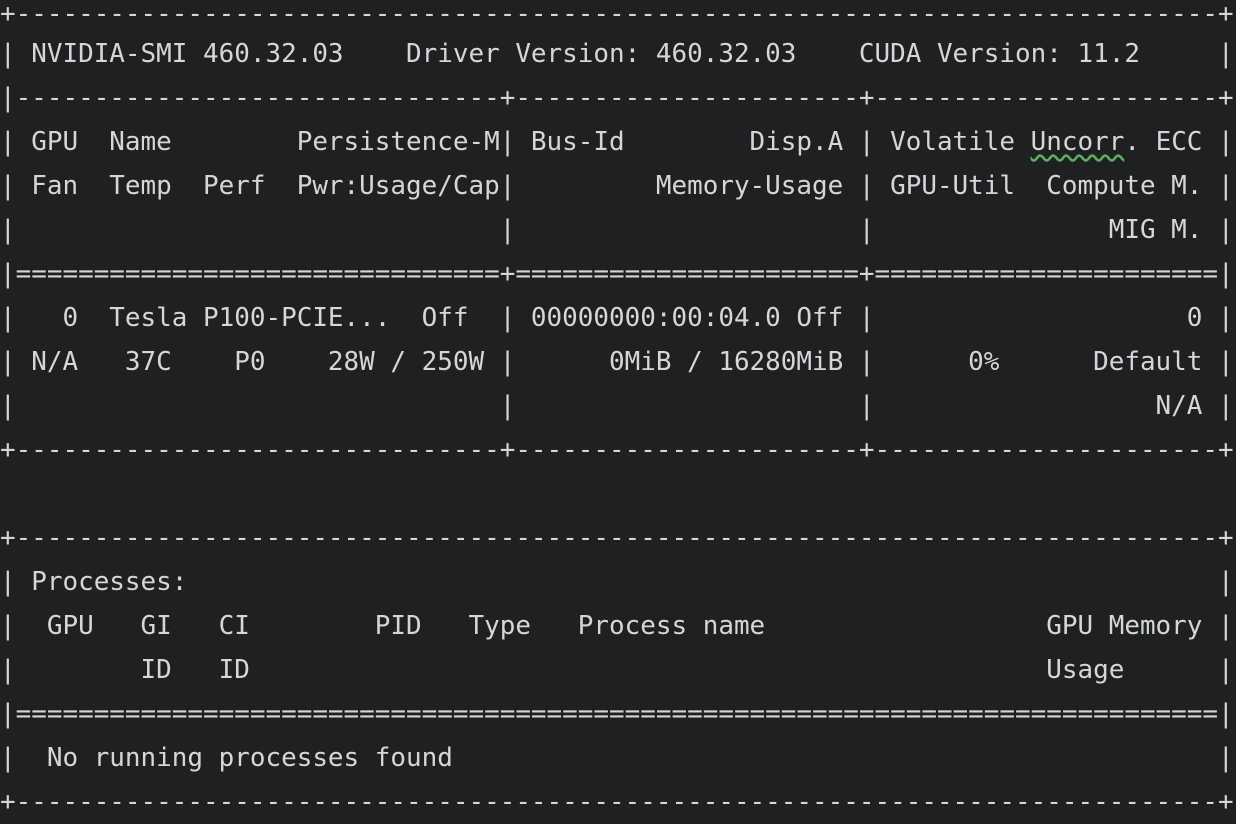 The width and height of the screenshot is (1236, 824). Describe the element at coordinates (617, 758) in the screenshot. I see `no-processes-line: | No running processes found |` at that location.